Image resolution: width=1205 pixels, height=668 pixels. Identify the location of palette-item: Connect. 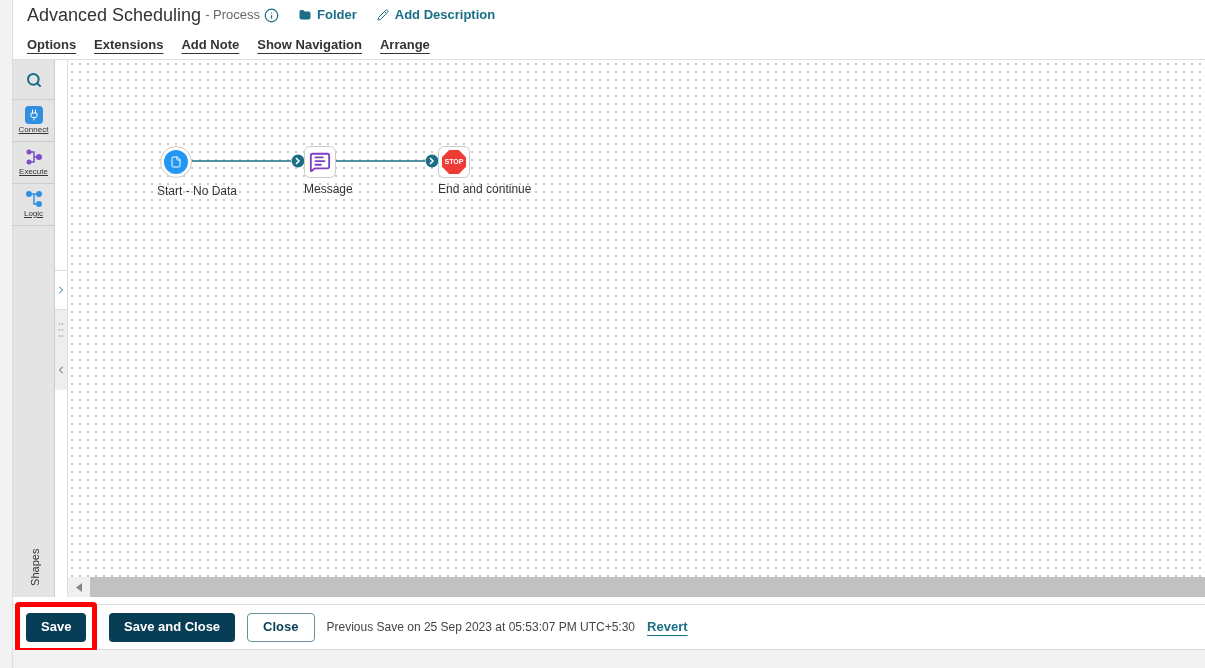
(33, 121).